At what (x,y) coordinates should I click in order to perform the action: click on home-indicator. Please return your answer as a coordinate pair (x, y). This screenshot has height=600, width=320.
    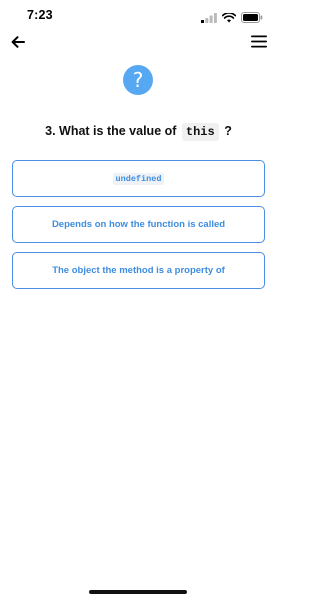
    Looking at the image, I should click on (138, 592).